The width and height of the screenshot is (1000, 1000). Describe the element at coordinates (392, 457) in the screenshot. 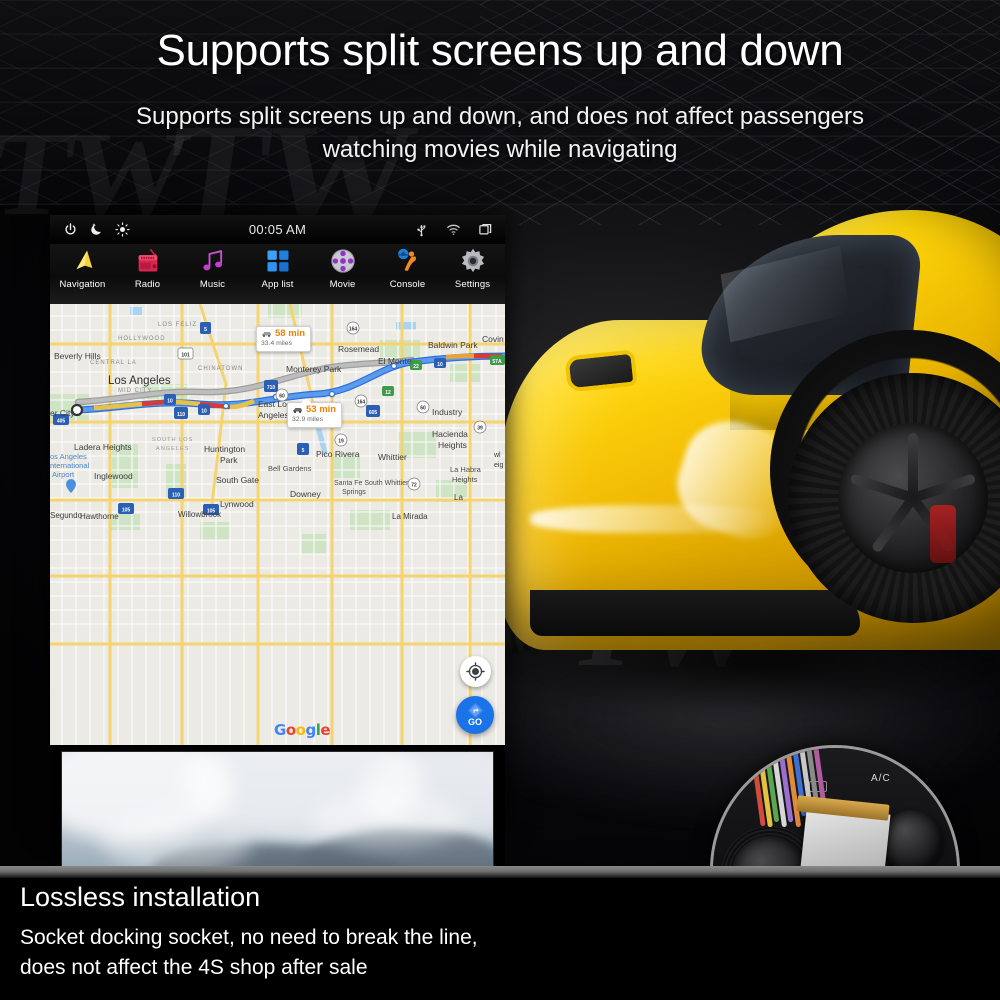

I see `svg-text: Whittier` at that location.